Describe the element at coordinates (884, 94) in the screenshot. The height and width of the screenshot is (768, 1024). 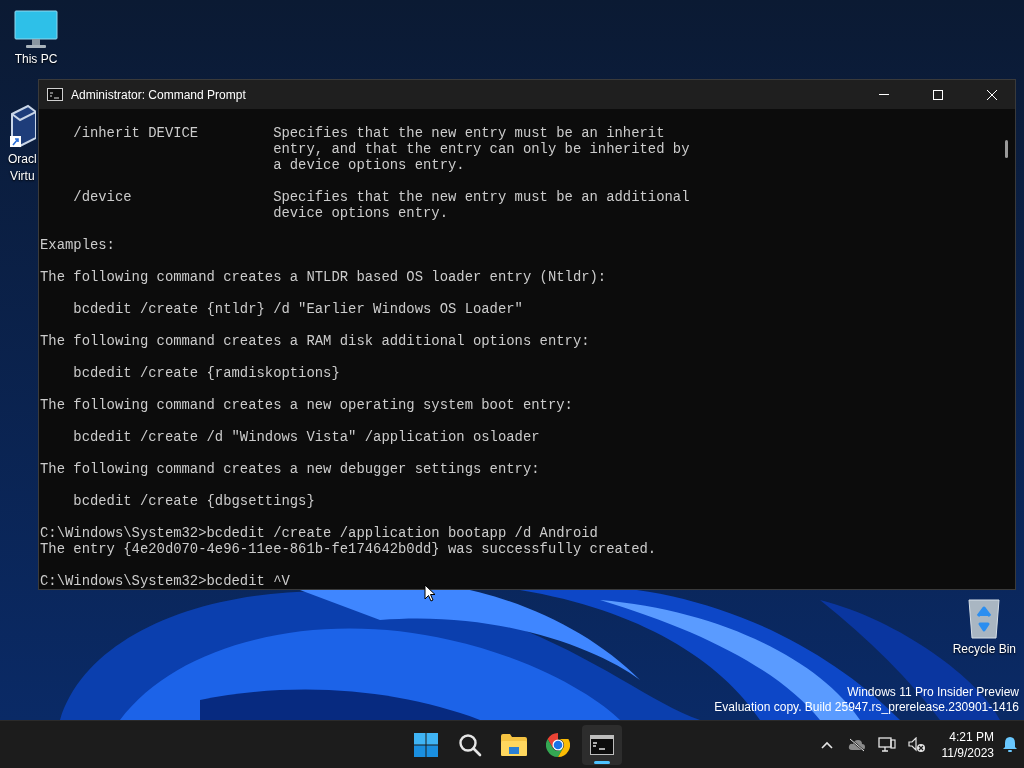
I see `minimize-icon` at that location.